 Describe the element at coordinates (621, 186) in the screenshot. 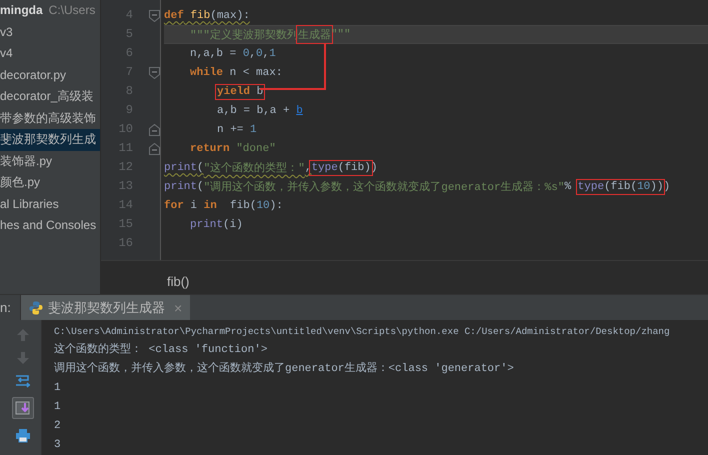

I see `highlight-box: type(fib(10))` at that location.